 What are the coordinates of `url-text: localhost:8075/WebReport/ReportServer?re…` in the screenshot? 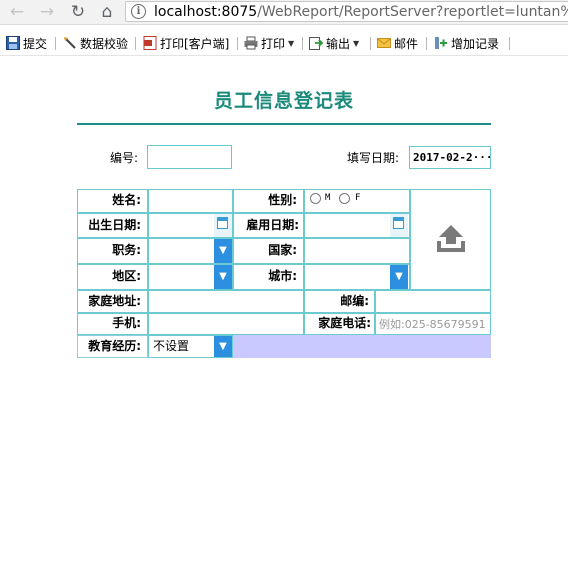 It's located at (361, 12).